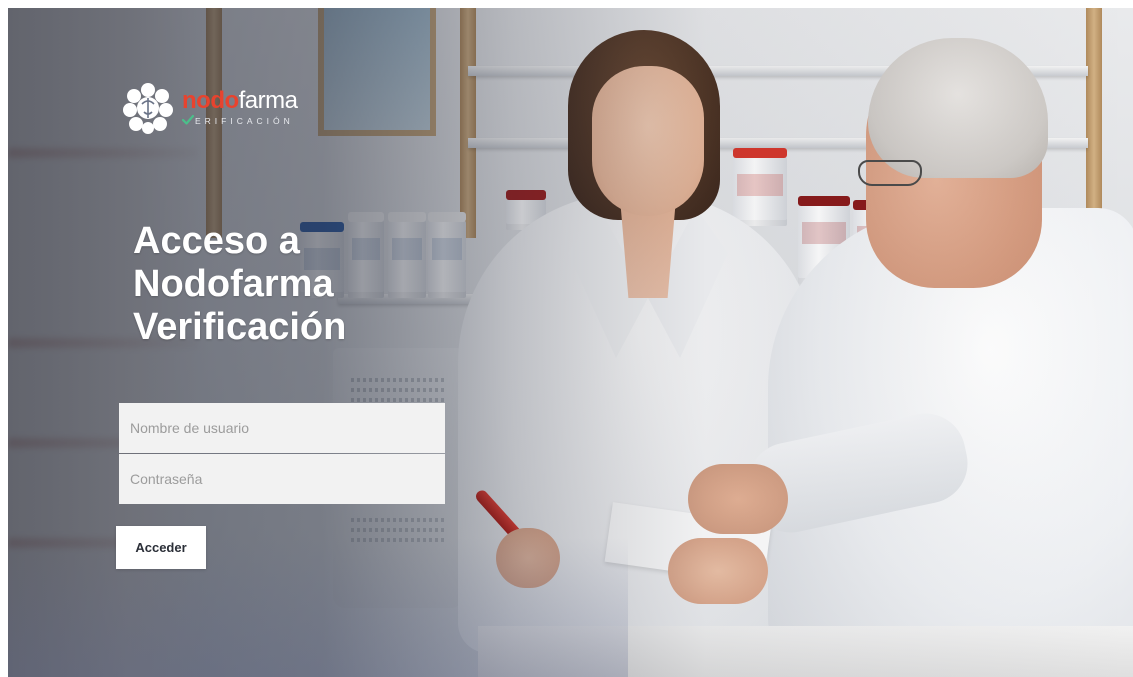 The image size is (1133, 677). Describe the element at coordinates (210, 100) in the screenshot. I see `brand-name-accent: nodo` at that location.